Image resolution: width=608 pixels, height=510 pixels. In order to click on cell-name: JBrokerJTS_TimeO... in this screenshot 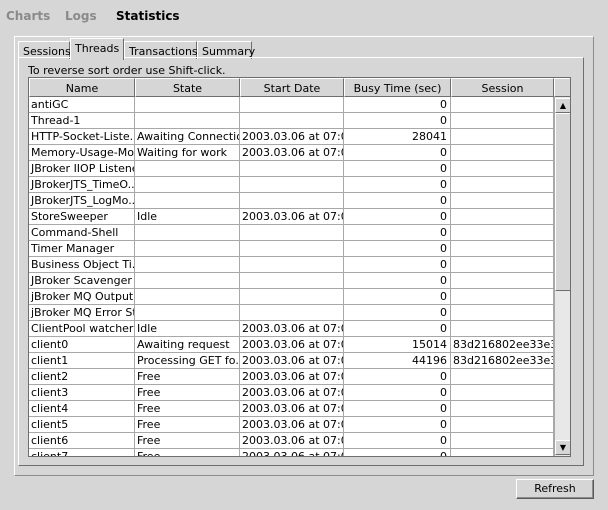, I will do `click(82, 185)`.